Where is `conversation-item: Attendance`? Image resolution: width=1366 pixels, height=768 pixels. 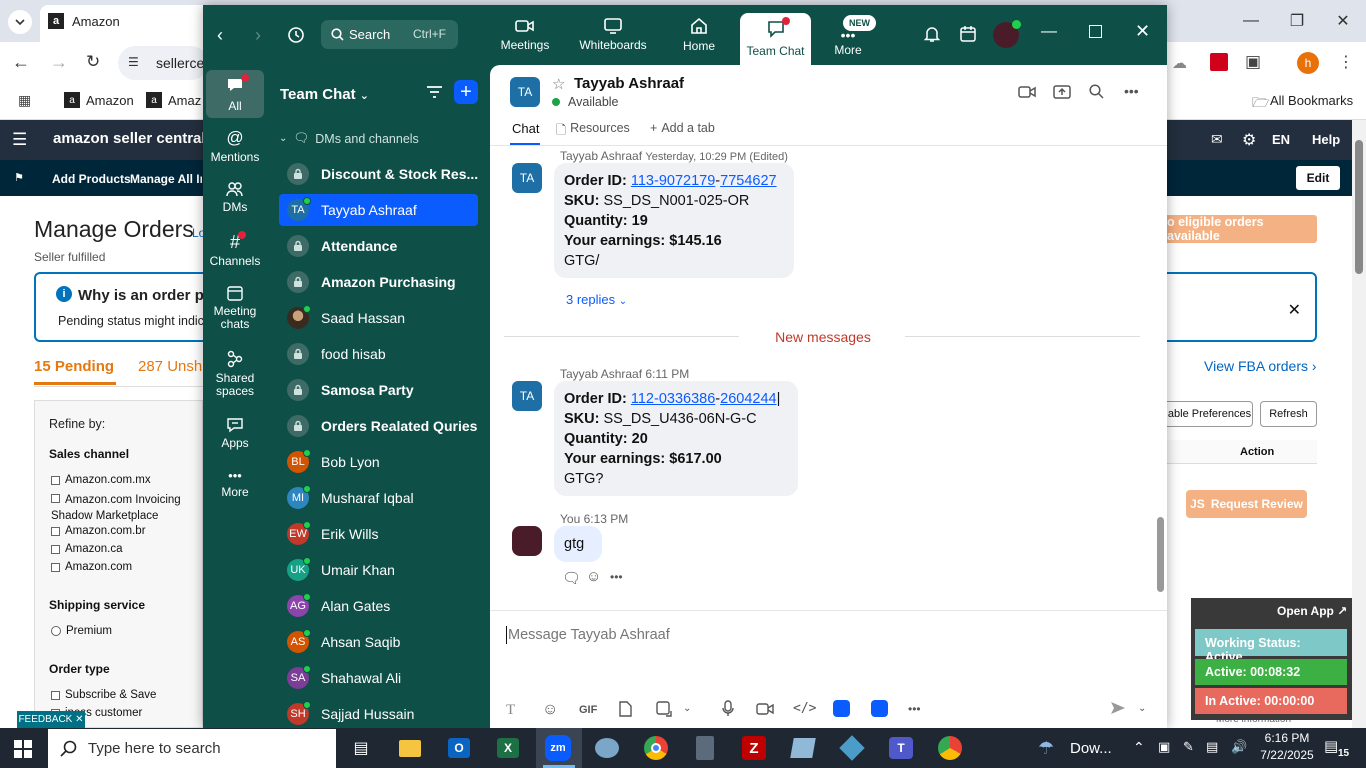
conversation-item: Attendance is located at coordinates (378, 246).